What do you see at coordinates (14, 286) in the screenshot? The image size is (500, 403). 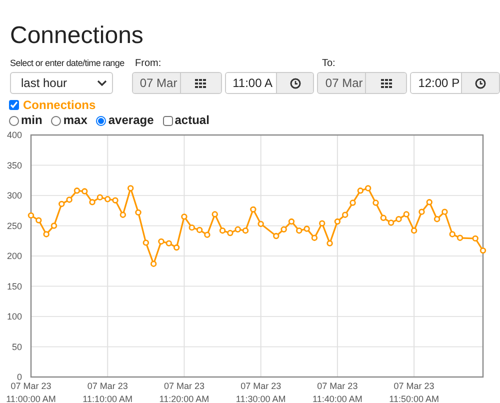 I see `y-tick-label: 150` at bounding box center [14, 286].